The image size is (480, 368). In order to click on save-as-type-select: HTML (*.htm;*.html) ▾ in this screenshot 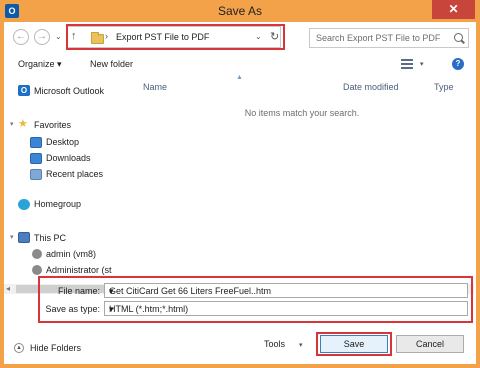, I will do `click(286, 308)`.